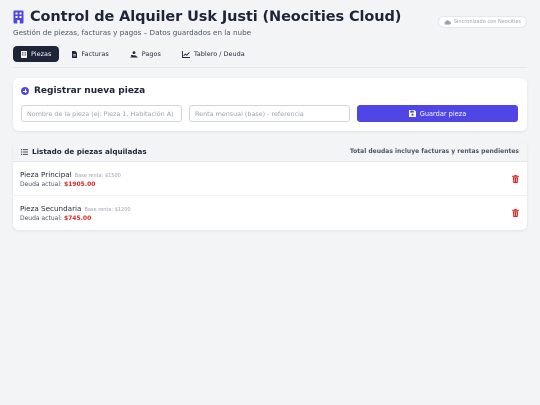 Image resolution: width=540 pixels, height=405 pixels. What do you see at coordinates (25, 91) in the screenshot?
I see `plus-circle-icon` at bounding box center [25, 91].